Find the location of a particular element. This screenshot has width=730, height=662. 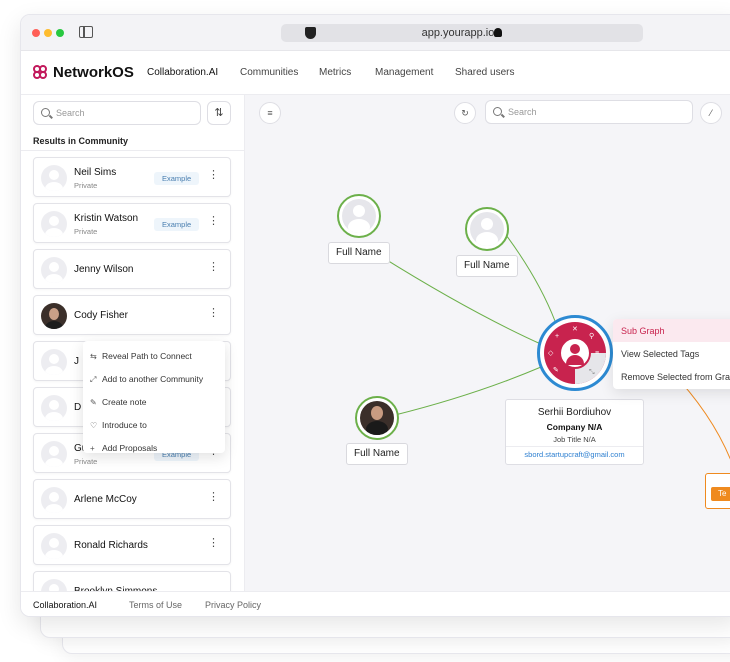

nav-shared-users: Shared users is located at coordinates (484, 72).